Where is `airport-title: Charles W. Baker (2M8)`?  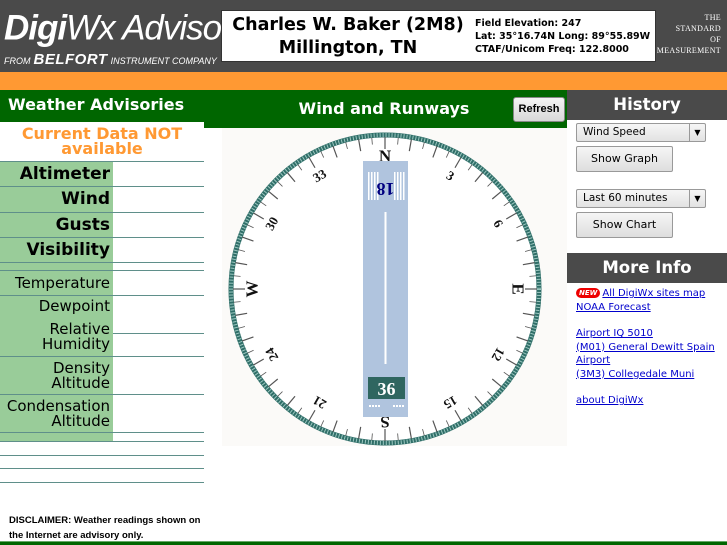
airport-title: Charles W. Baker (2M8) is located at coordinates (348, 25).